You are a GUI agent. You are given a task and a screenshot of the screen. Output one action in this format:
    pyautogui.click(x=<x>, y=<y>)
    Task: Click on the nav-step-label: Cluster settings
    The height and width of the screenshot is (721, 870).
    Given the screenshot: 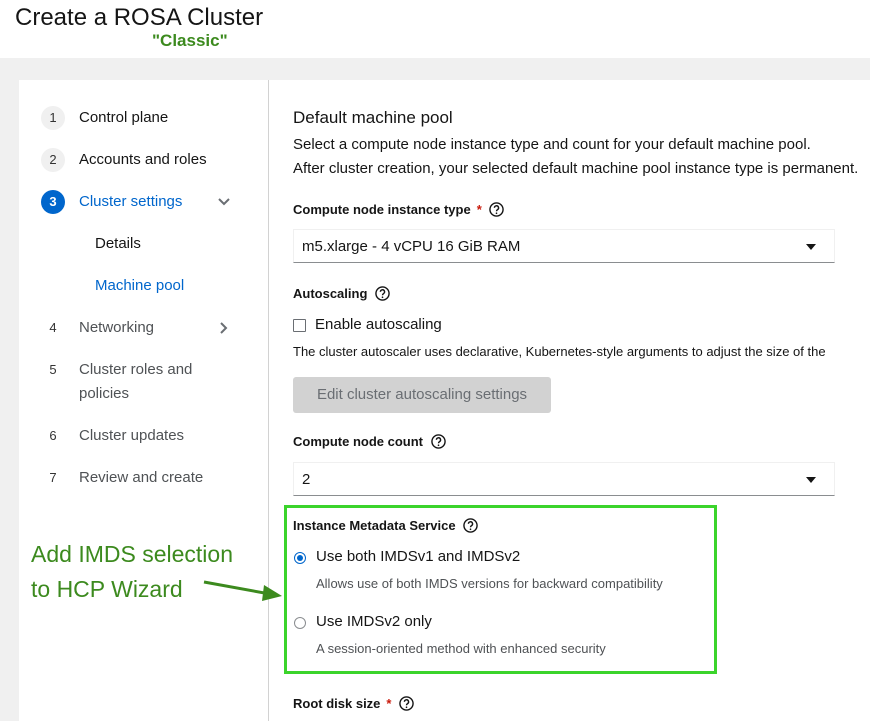 What is the action you would take?
    pyautogui.click(x=131, y=201)
    